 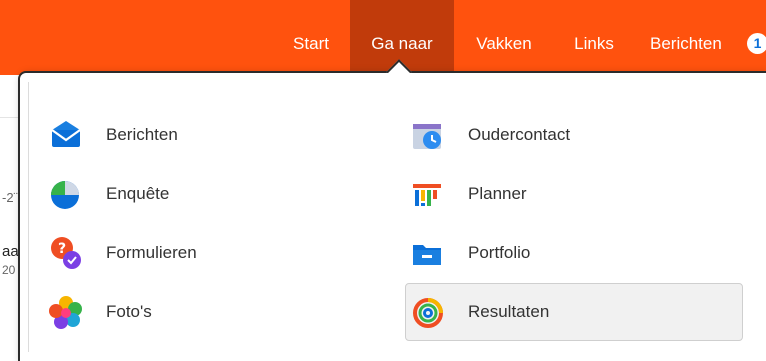 What do you see at coordinates (497, 193) in the screenshot?
I see `menu-item-label: Planner` at bounding box center [497, 193].